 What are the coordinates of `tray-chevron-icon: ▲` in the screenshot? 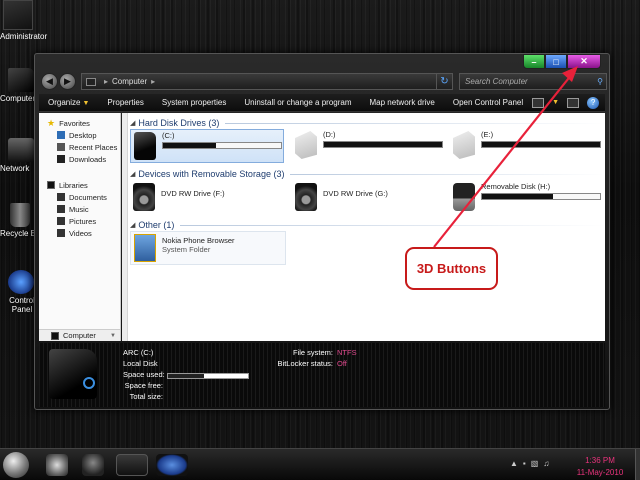 It's located at (514, 463).